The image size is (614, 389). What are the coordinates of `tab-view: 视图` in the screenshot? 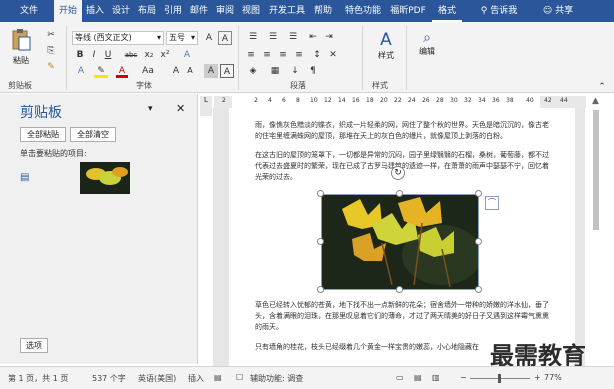 It's located at (251, 11).